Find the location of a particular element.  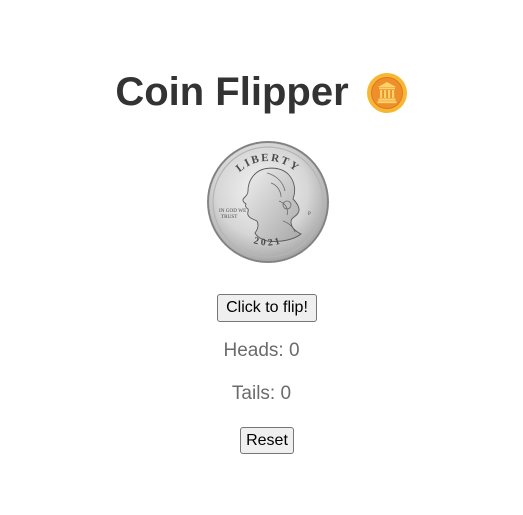

heads-value: 0 is located at coordinates (294, 350).